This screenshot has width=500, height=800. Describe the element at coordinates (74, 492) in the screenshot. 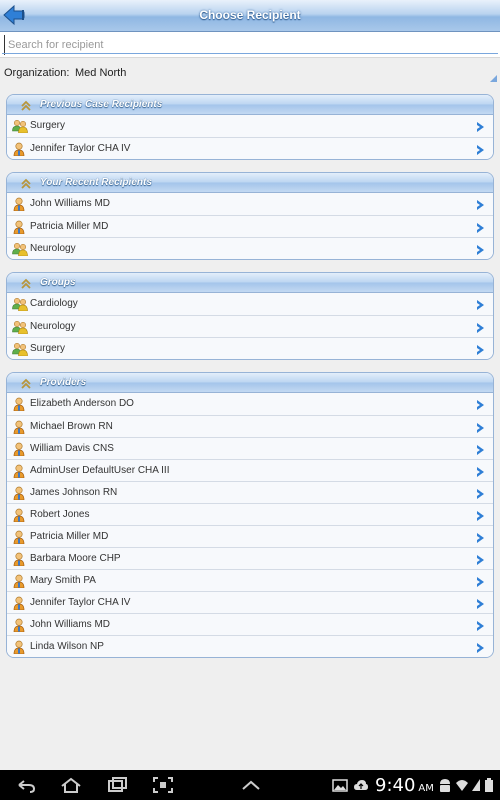

I see `recipient-label: James Johnson RN` at that location.